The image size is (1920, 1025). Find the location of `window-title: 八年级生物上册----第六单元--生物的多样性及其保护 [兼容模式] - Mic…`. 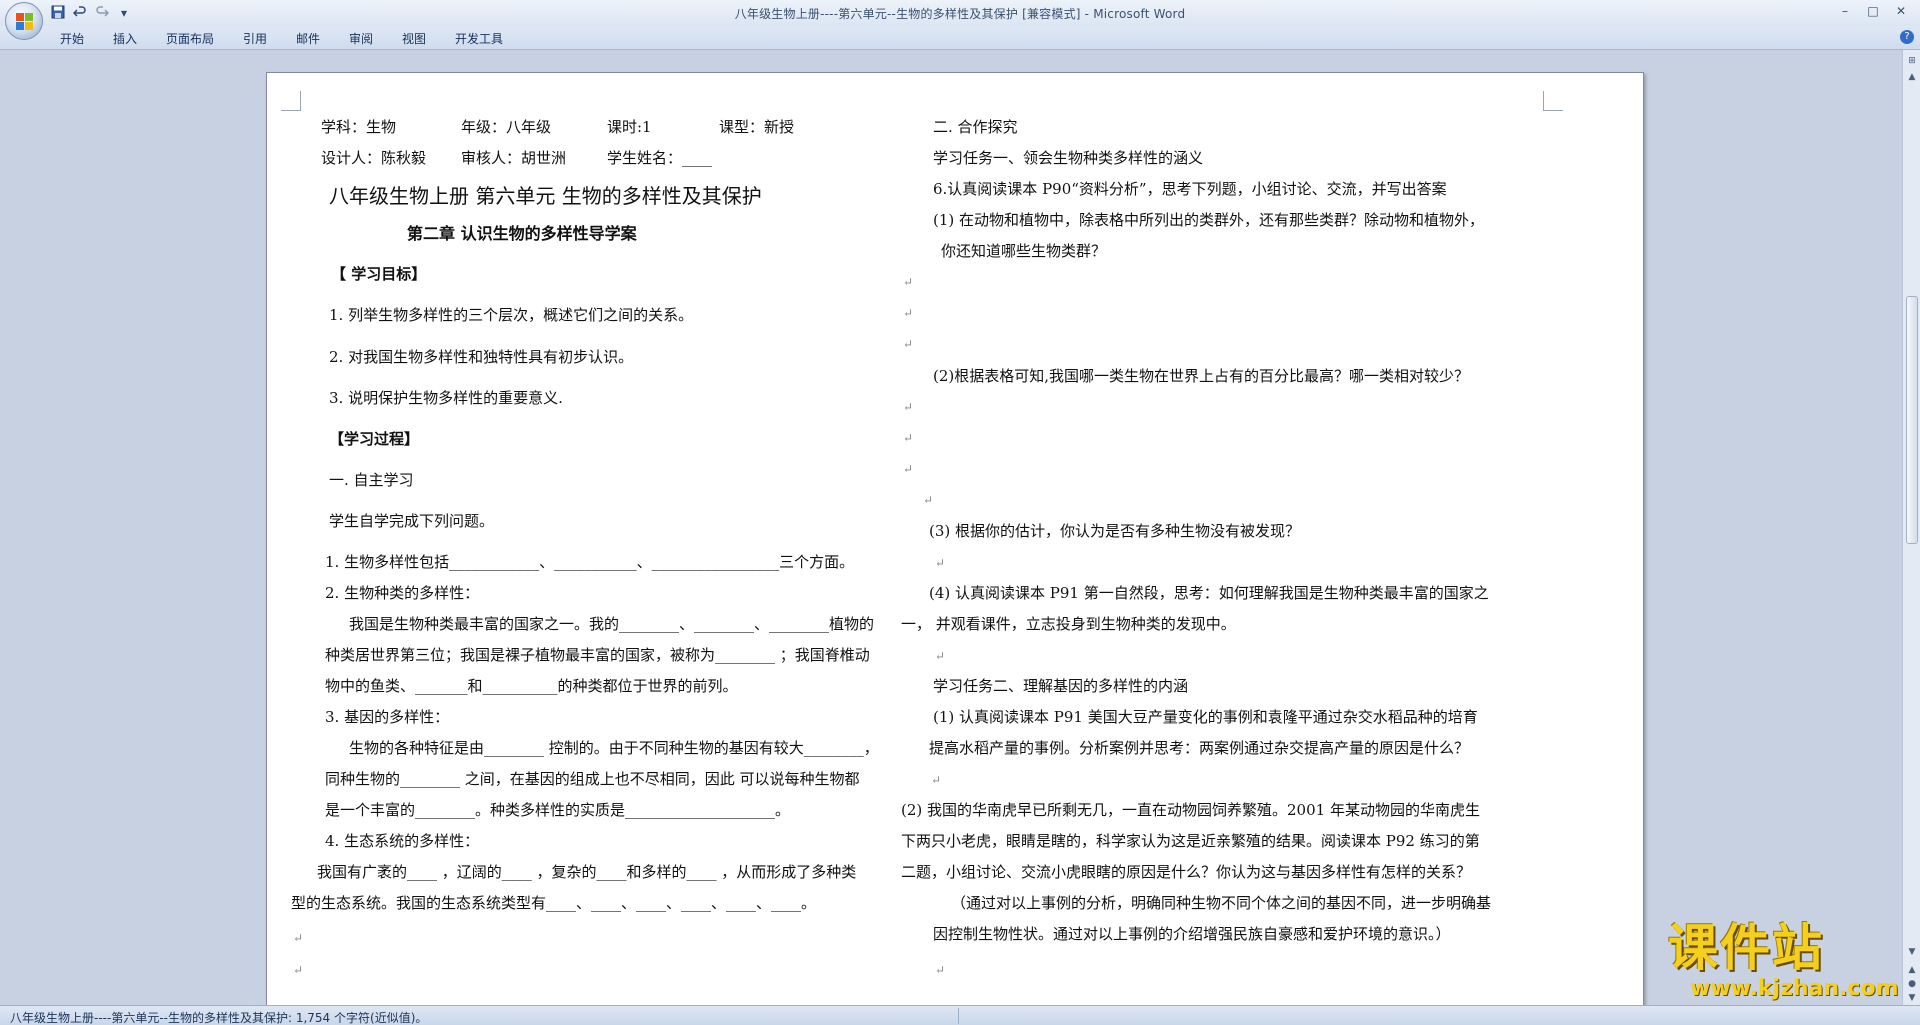

window-title: 八年级生物上册----第六单元--生物的多样性及其保护 [兼容模式] - Mic… is located at coordinates (960, 14).